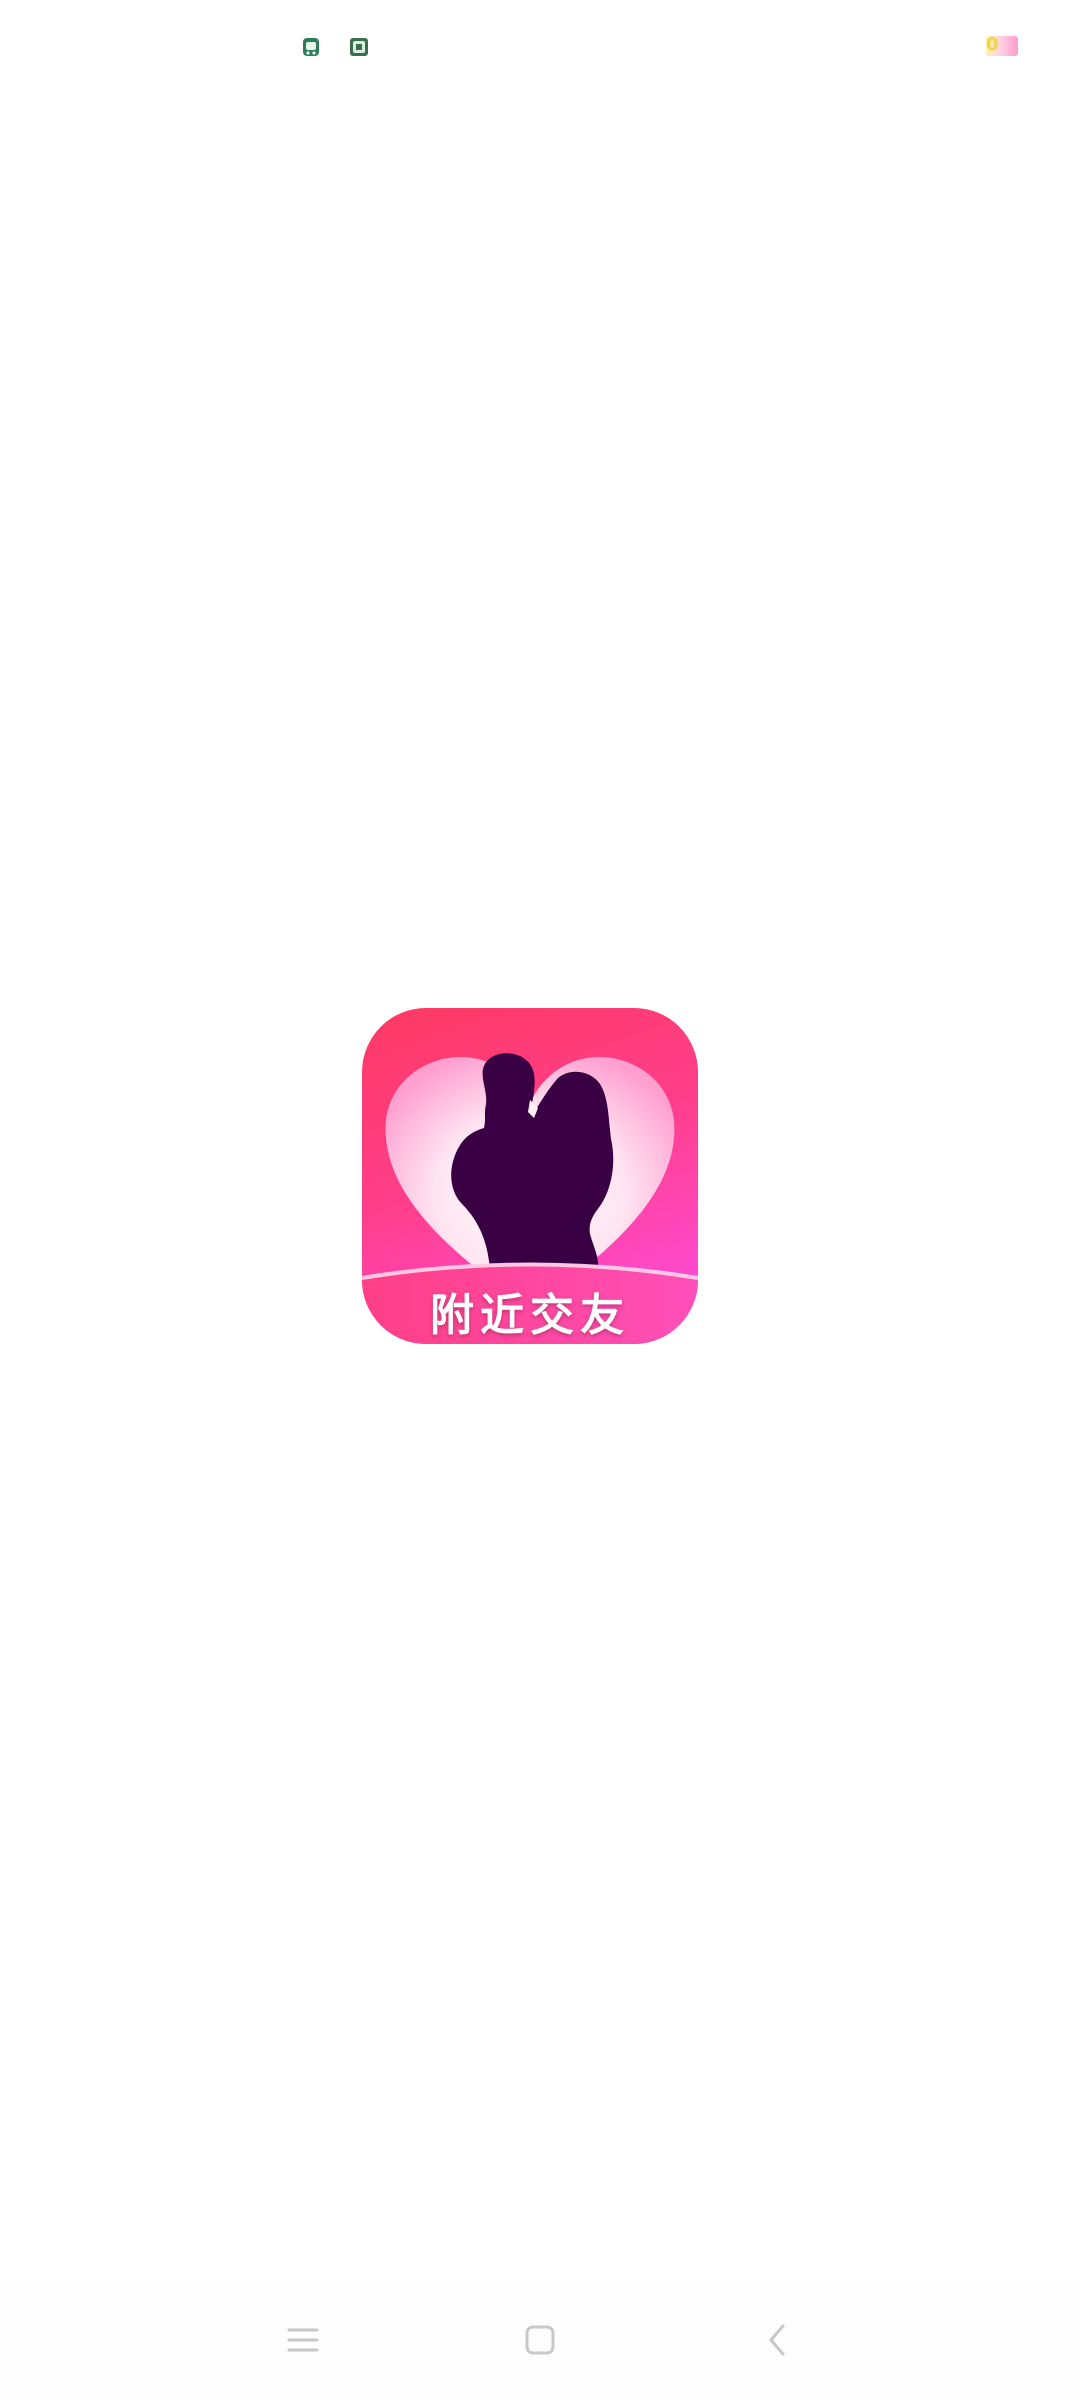  What do you see at coordinates (540, 50) in the screenshot?
I see `status-bar: 0` at bounding box center [540, 50].